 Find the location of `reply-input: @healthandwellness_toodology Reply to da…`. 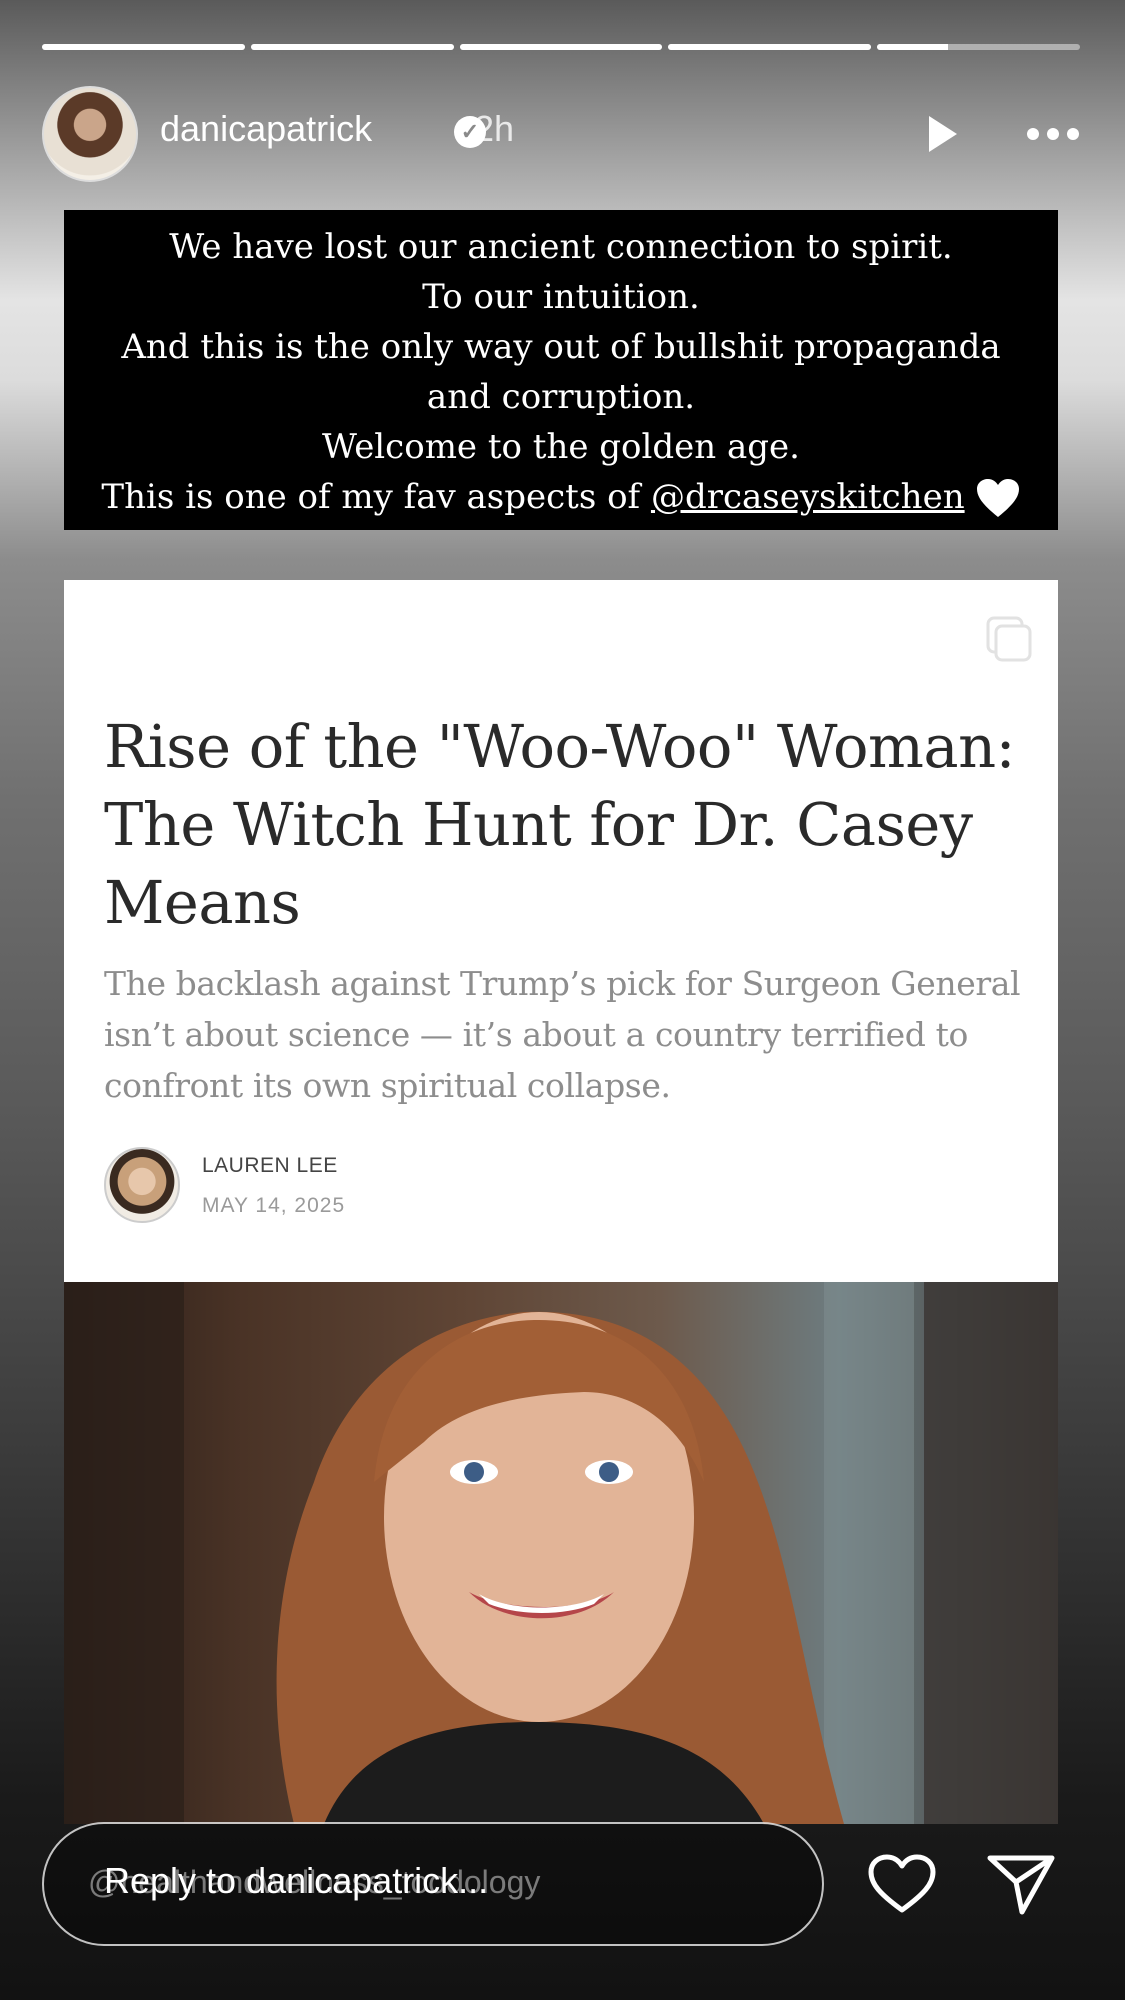

reply-input: @healthandwellness_toodology Reply to da… is located at coordinates (433, 1884).